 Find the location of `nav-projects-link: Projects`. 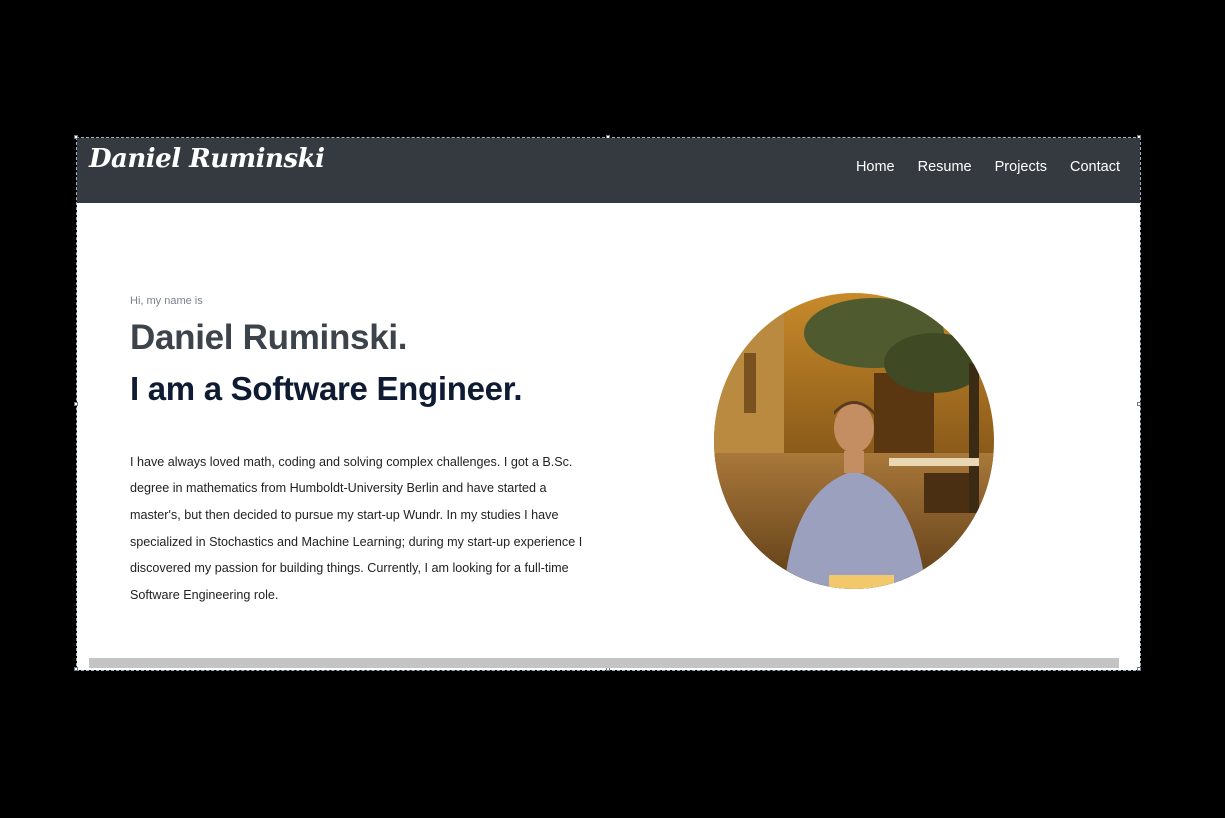

nav-projects-link: Projects is located at coordinates (1021, 167).